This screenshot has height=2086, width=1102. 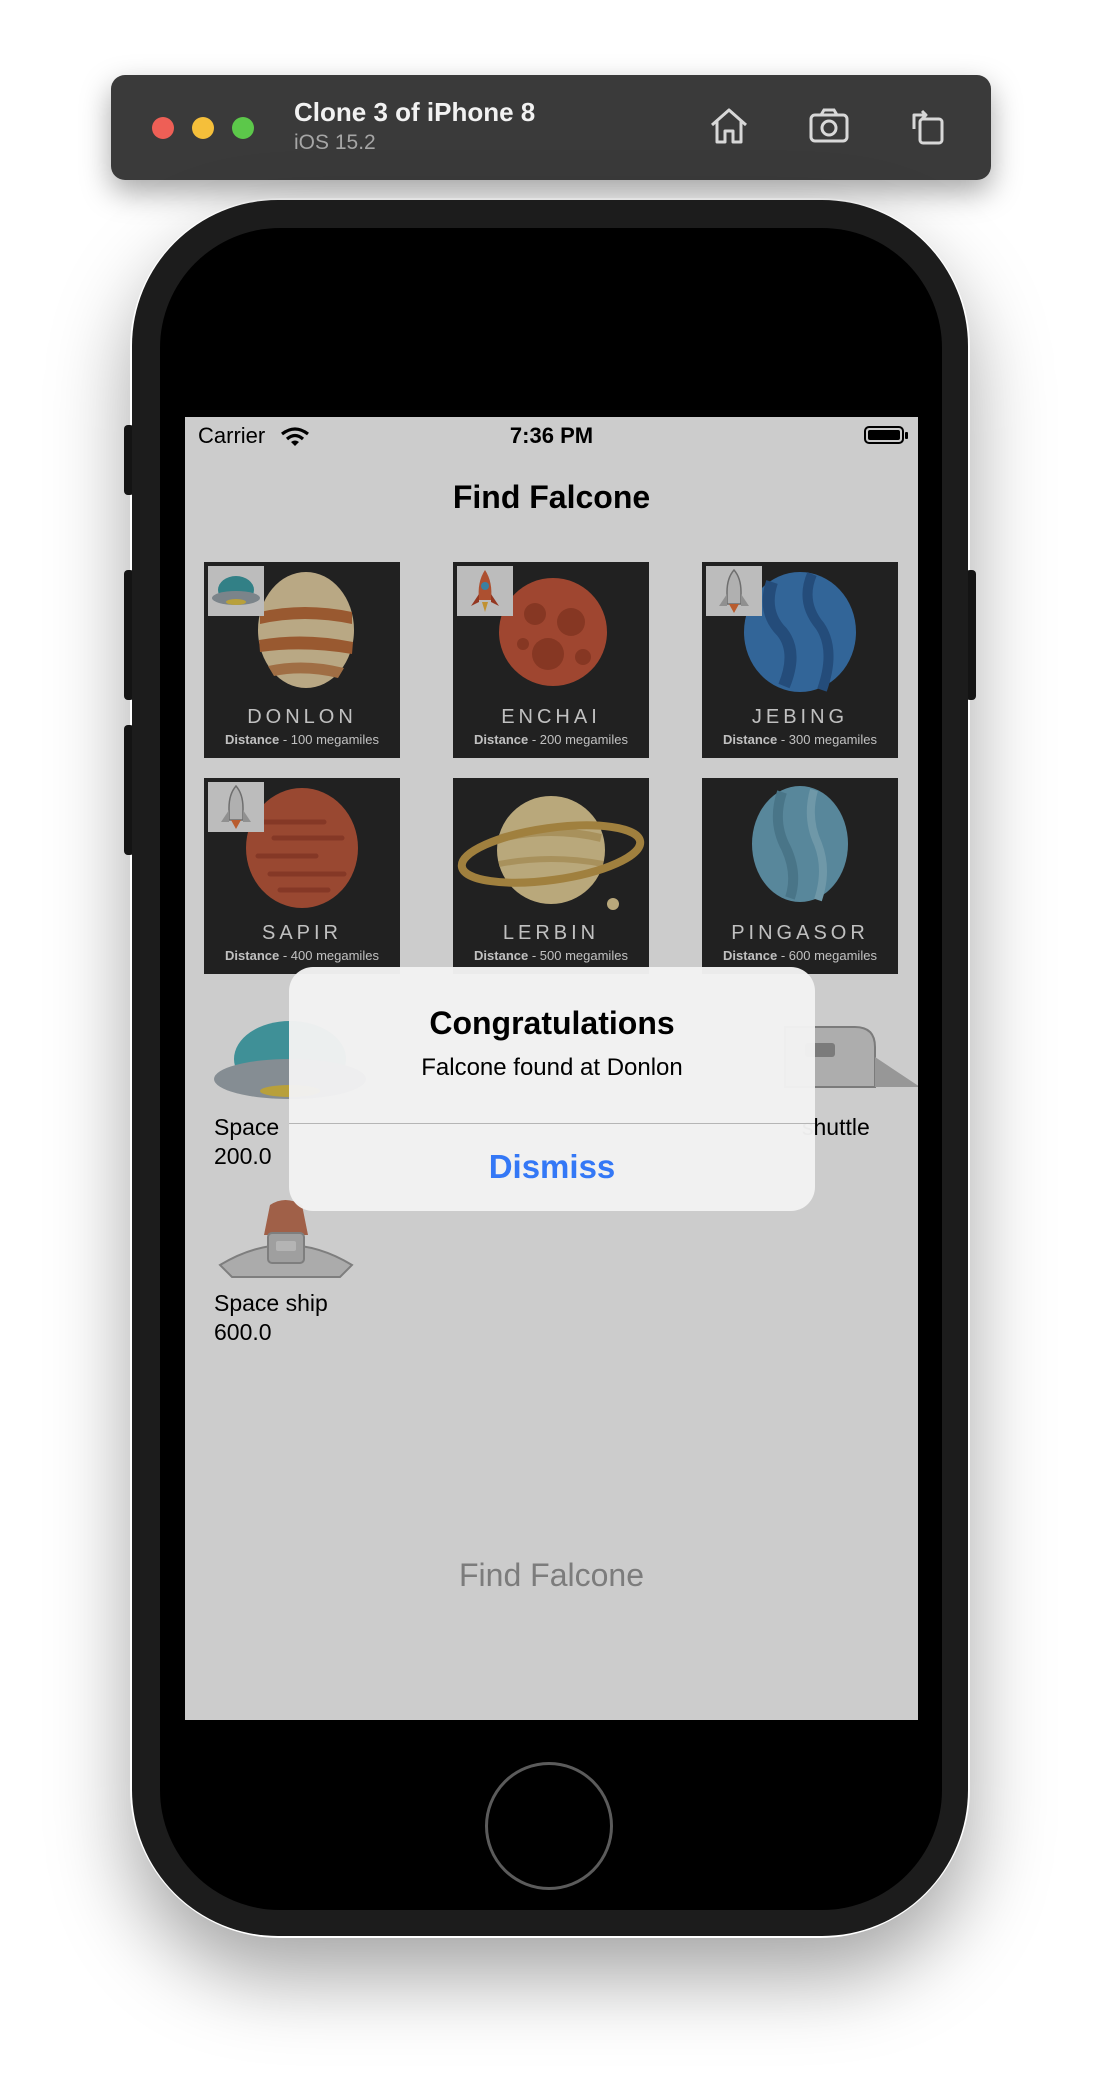 What do you see at coordinates (729, 126) in the screenshot?
I see `home-icon` at bounding box center [729, 126].